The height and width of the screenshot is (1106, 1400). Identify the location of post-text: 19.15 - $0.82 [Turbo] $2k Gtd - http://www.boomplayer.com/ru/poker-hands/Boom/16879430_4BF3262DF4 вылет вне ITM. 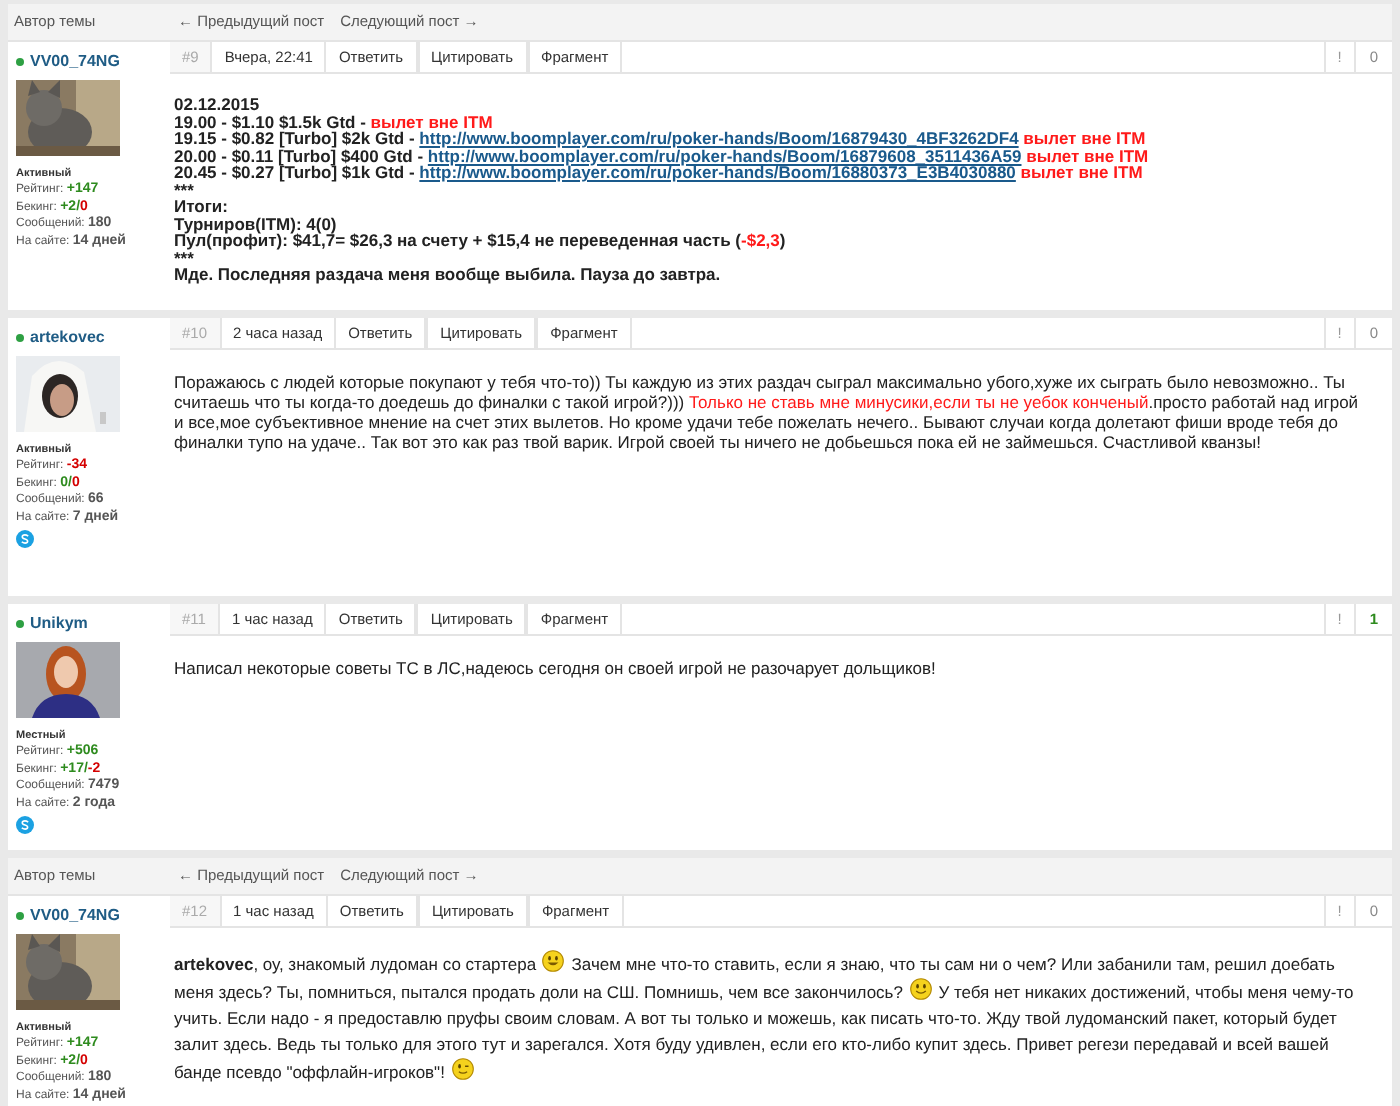
(661, 138).